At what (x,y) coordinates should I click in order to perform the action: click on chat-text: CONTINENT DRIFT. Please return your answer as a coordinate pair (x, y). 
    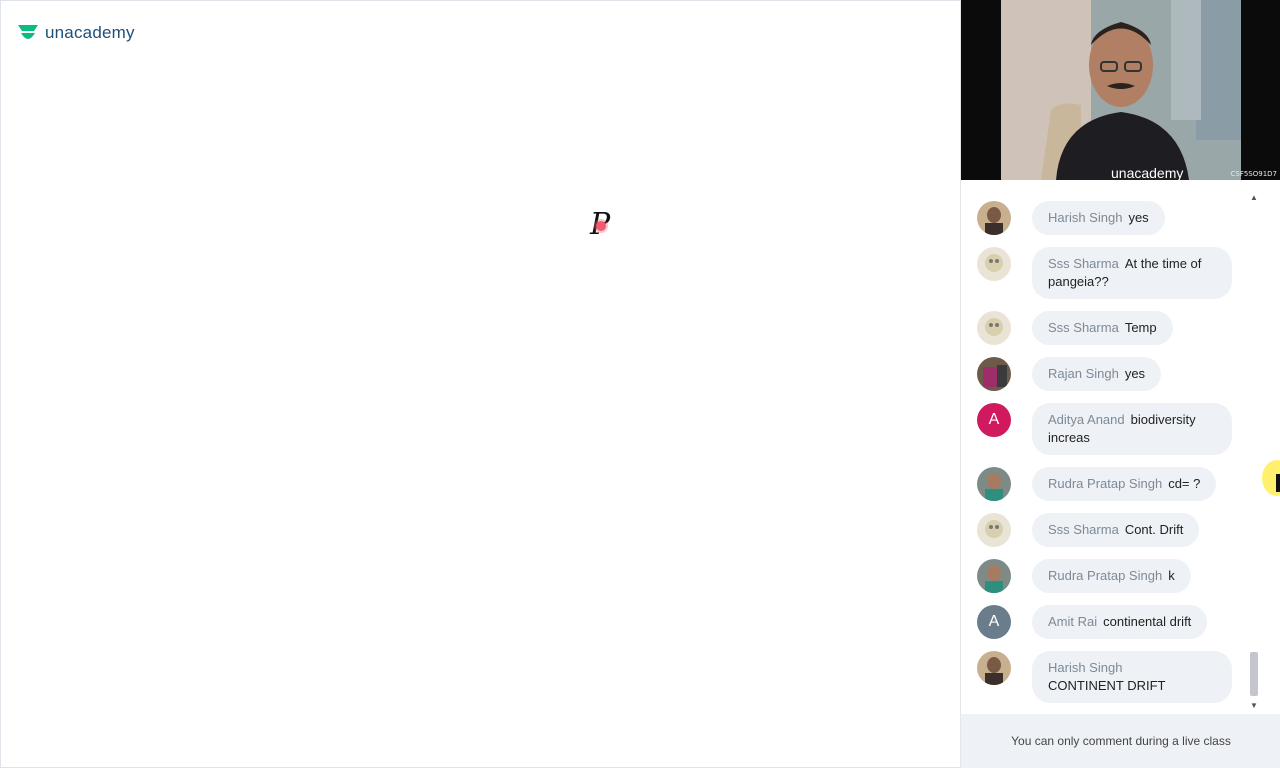
    Looking at the image, I should click on (1107, 685).